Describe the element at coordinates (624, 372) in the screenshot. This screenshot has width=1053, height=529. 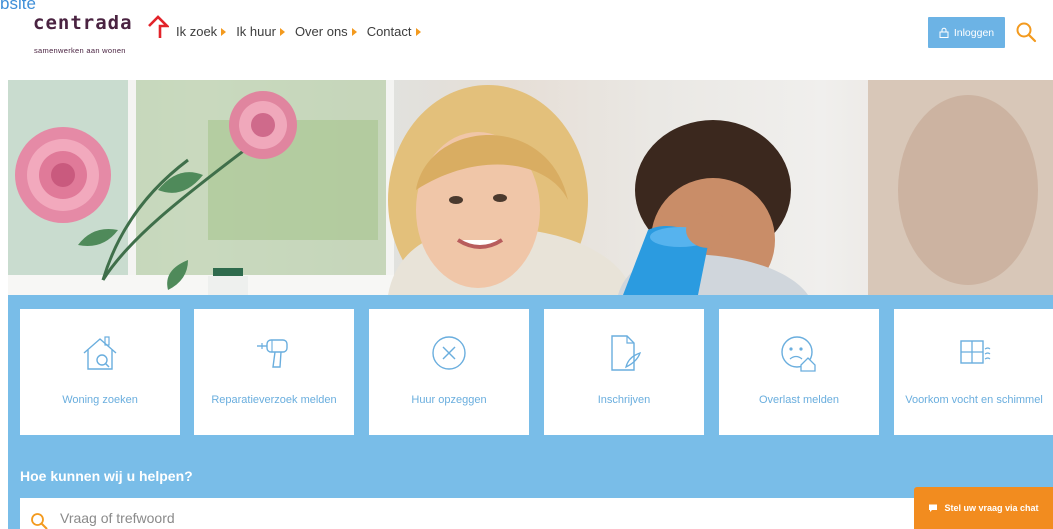
I see `tile-inschrijven: Inschrijven` at that location.